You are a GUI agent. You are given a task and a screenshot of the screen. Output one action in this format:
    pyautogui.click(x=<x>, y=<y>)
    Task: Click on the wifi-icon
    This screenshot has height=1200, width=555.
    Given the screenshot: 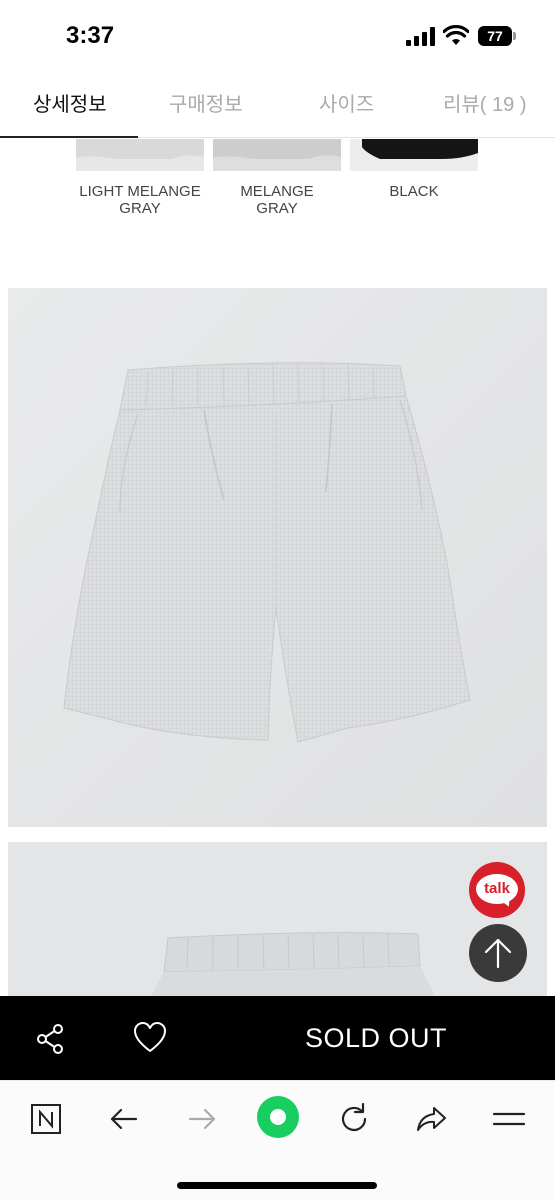 What is the action you would take?
    pyautogui.click(x=456, y=35)
    